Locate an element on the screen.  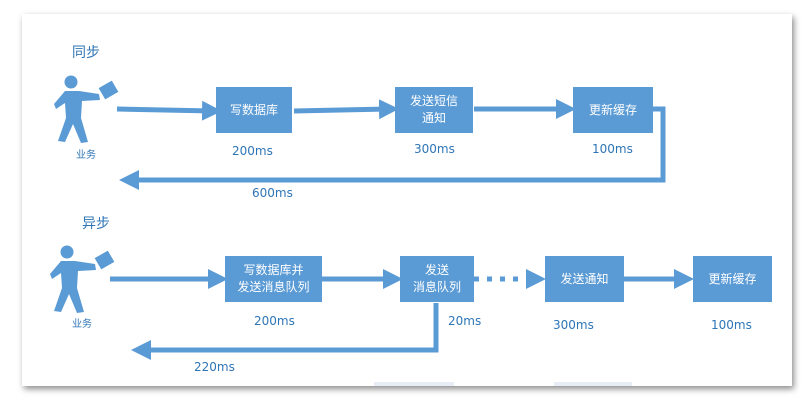
sync-actor-label: 业务 is located at coordinates (86, 155).